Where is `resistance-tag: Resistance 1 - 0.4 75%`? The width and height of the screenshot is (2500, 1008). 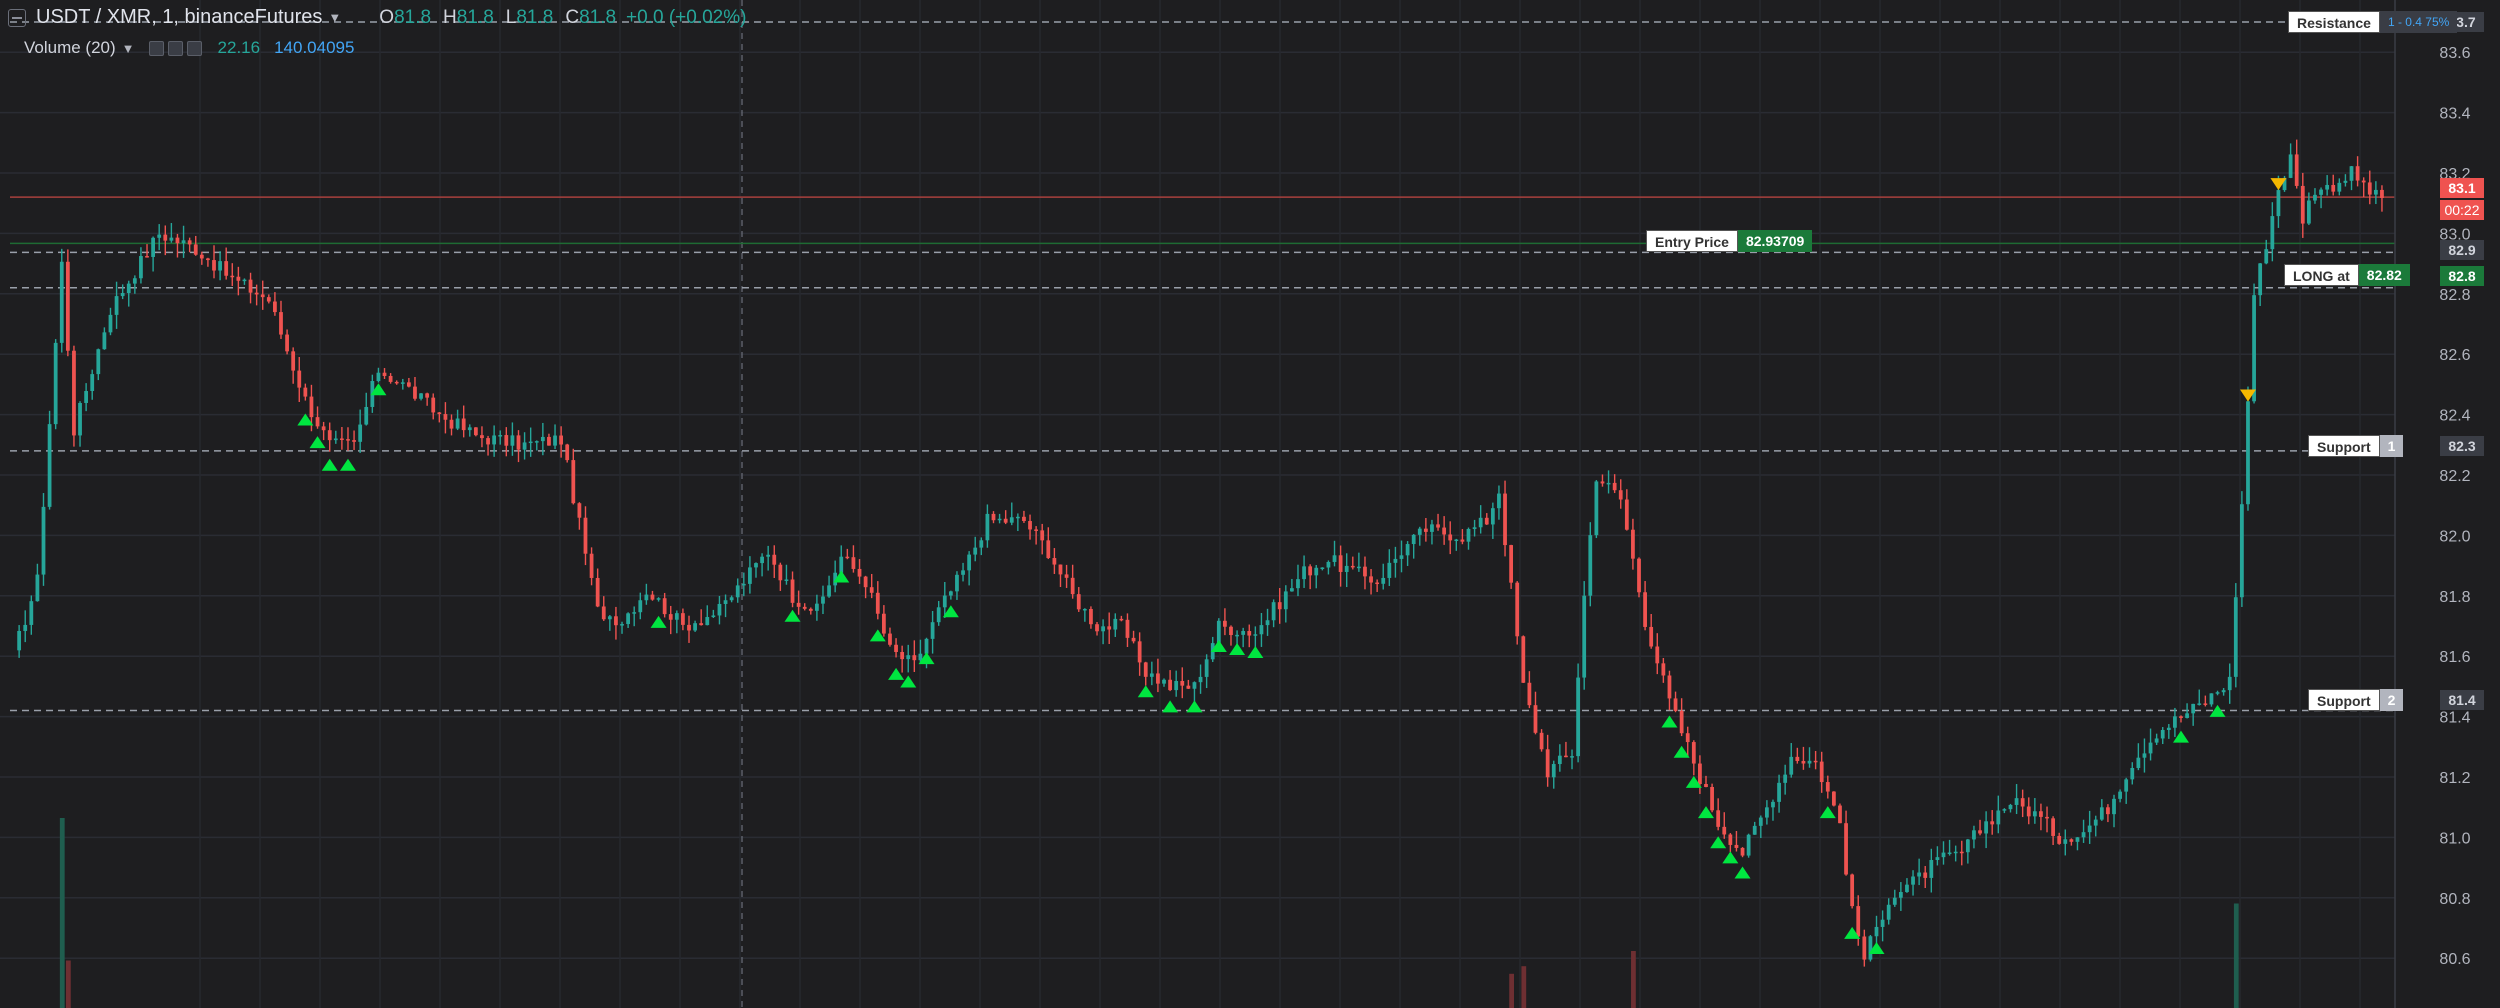 resistance-tag: Resistance 1 - 0.4 75% is located at coordinates (2373, 22).